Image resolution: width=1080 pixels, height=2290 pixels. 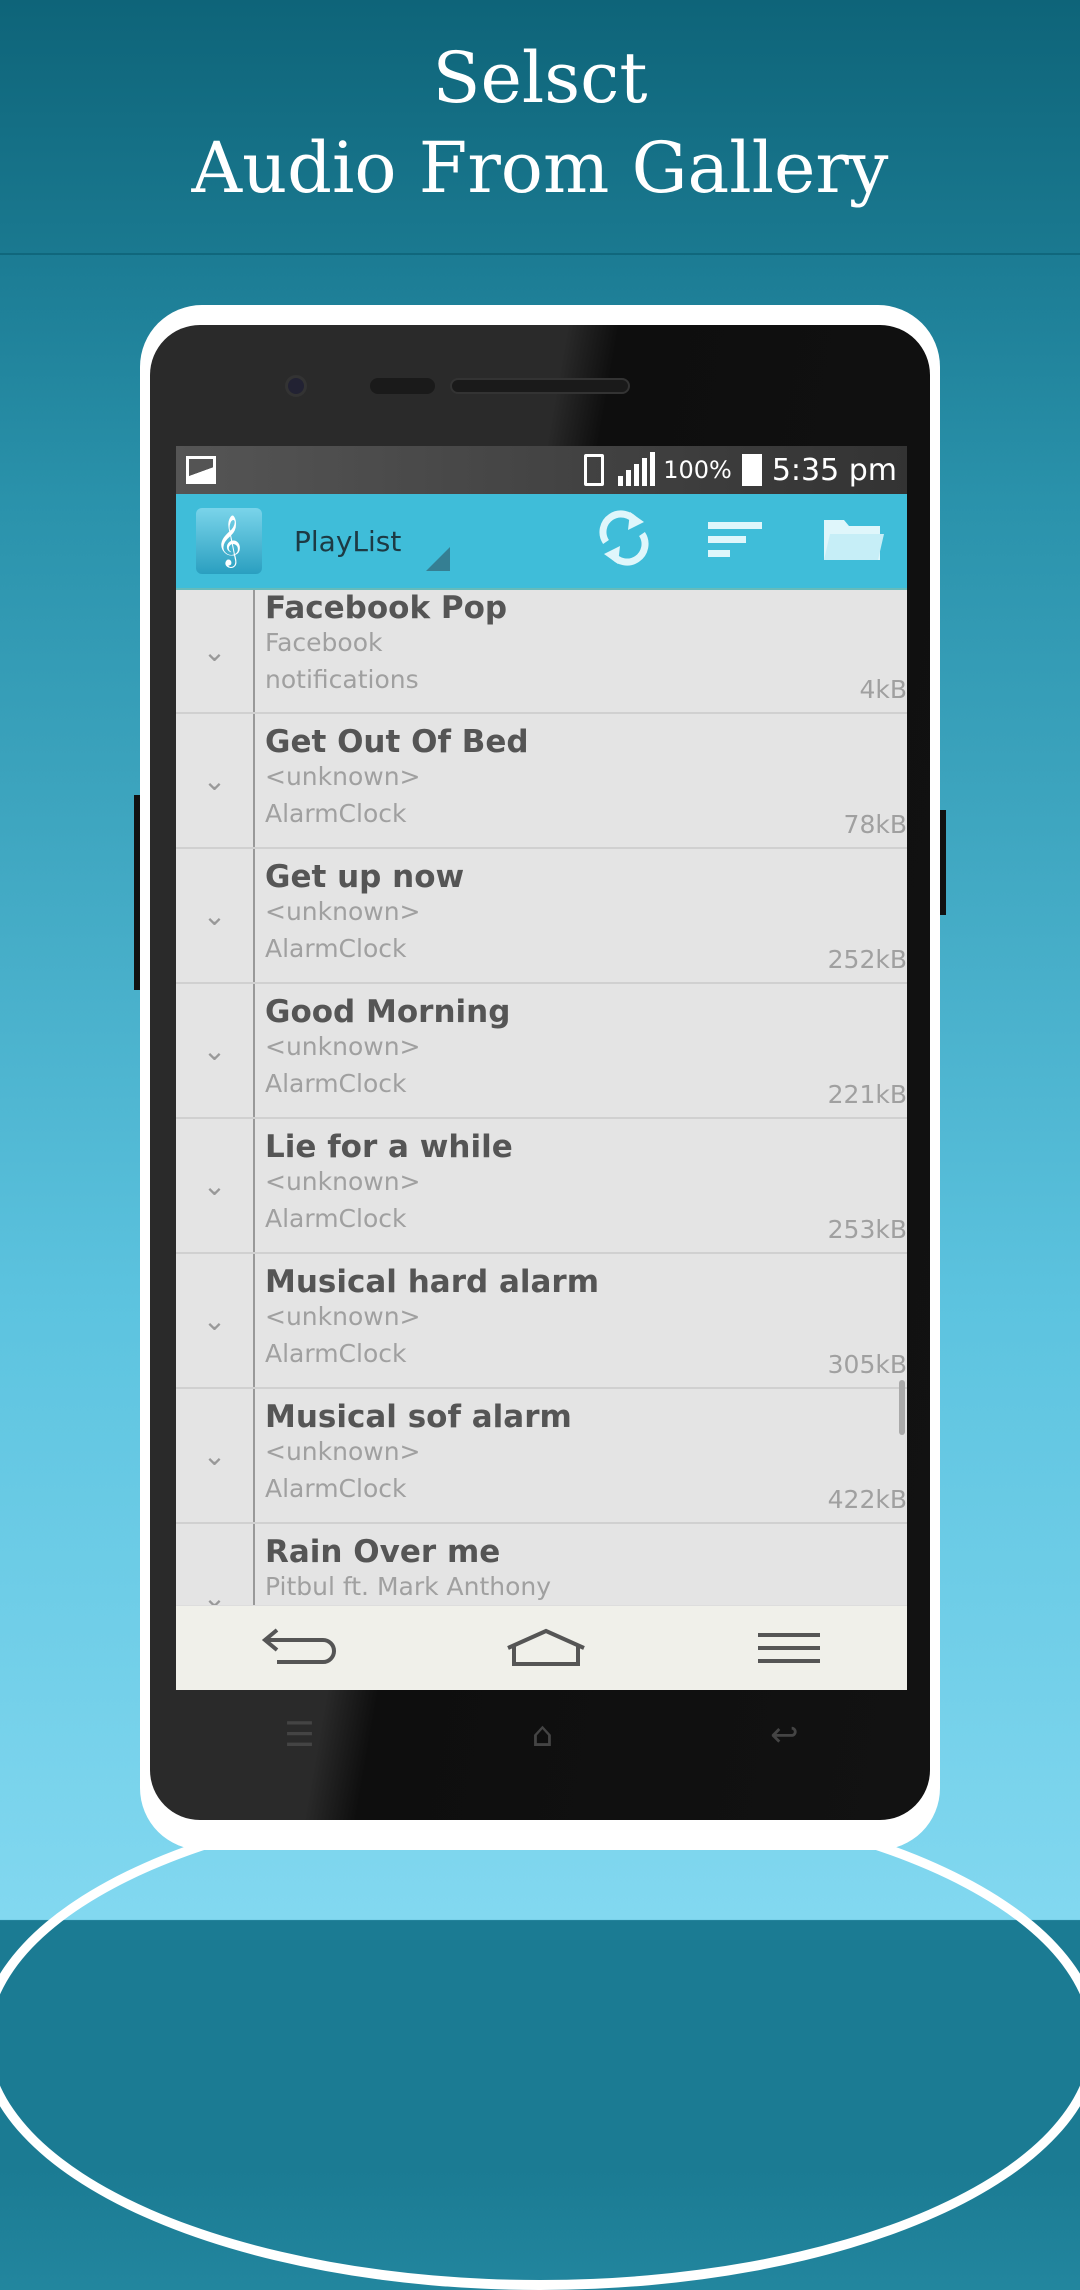 What do you see at coordinates (541, 916) in the screenshot?
I see `song-row: ⌄ Get up now <unknown> AlarmClock 252kB` at bounding box center [541, 916].